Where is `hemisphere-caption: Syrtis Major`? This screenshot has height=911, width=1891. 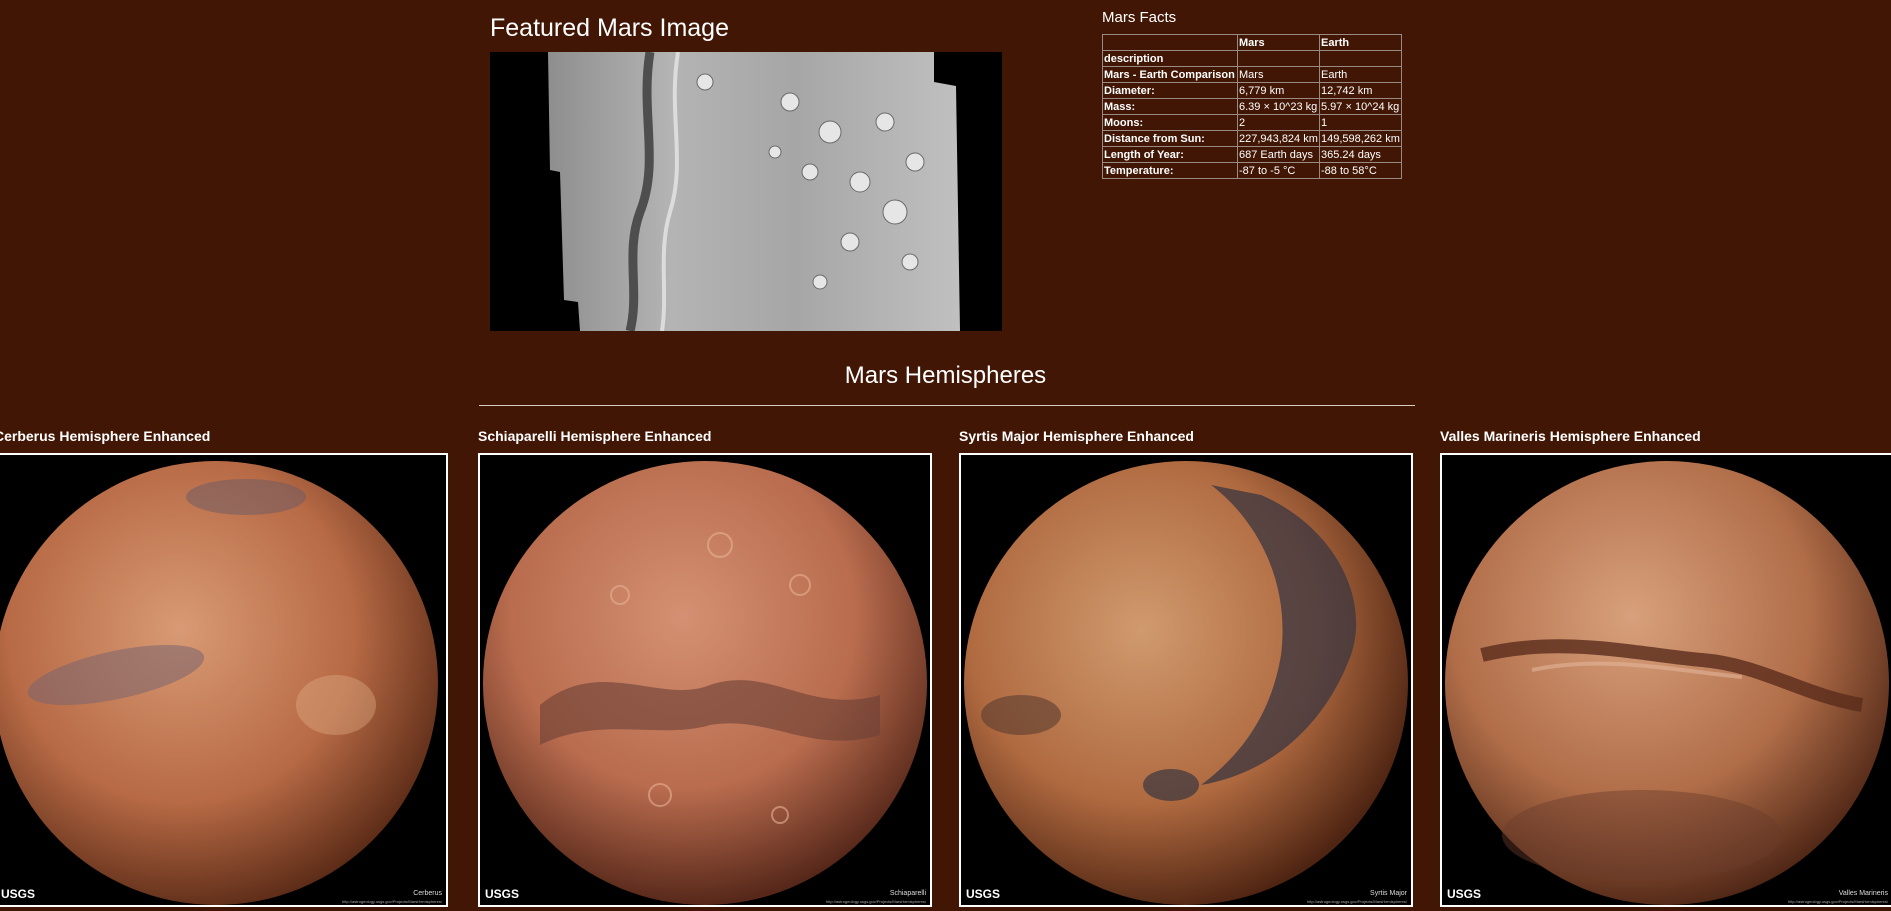 hemisphere-caption: Syrtis Major is located at coordinates (1388, 893).